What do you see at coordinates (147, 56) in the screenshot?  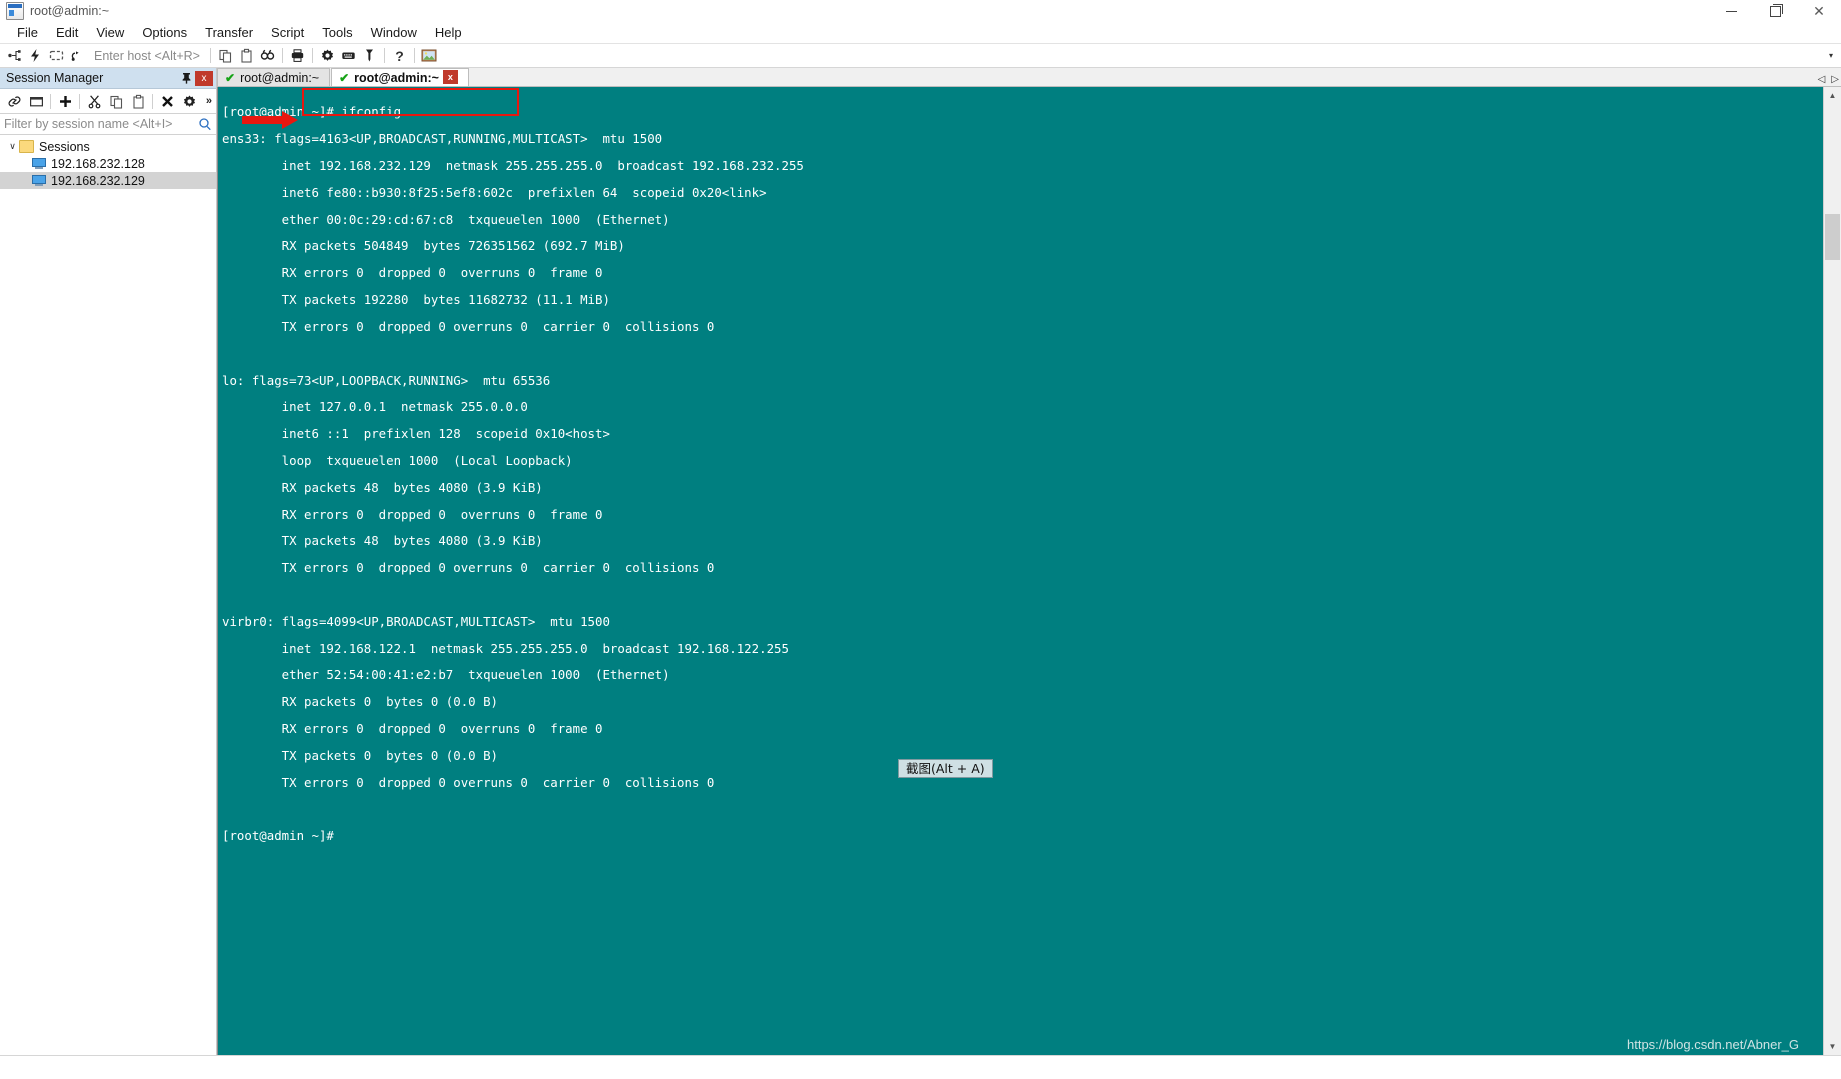 I see `host-input: Enter host <Alt+R>` at bounding box center [147, 56].